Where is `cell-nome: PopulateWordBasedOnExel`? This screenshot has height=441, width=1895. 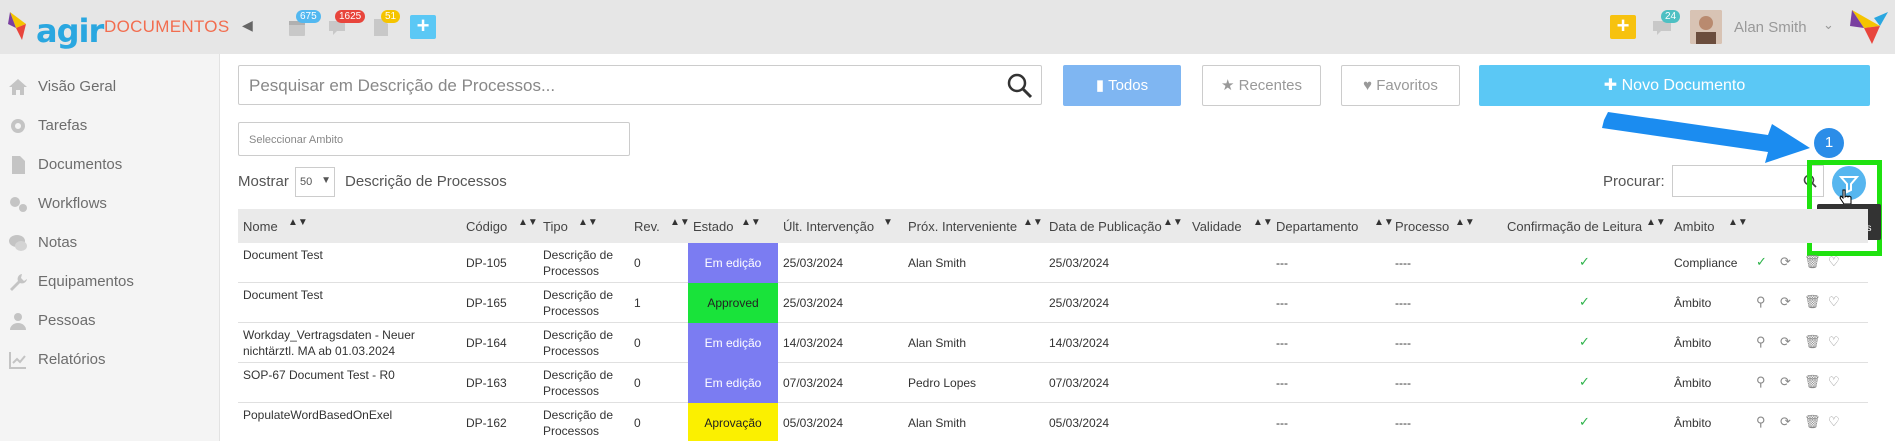
cell-nome: PopulateWordBasedOnExel is located at coordinates (317, 415).